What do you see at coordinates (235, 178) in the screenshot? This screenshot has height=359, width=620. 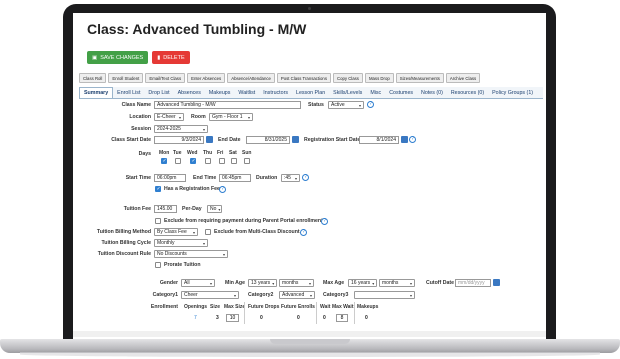 I see `end-time-input: 06:45pm` at bounding box center [235, 178].